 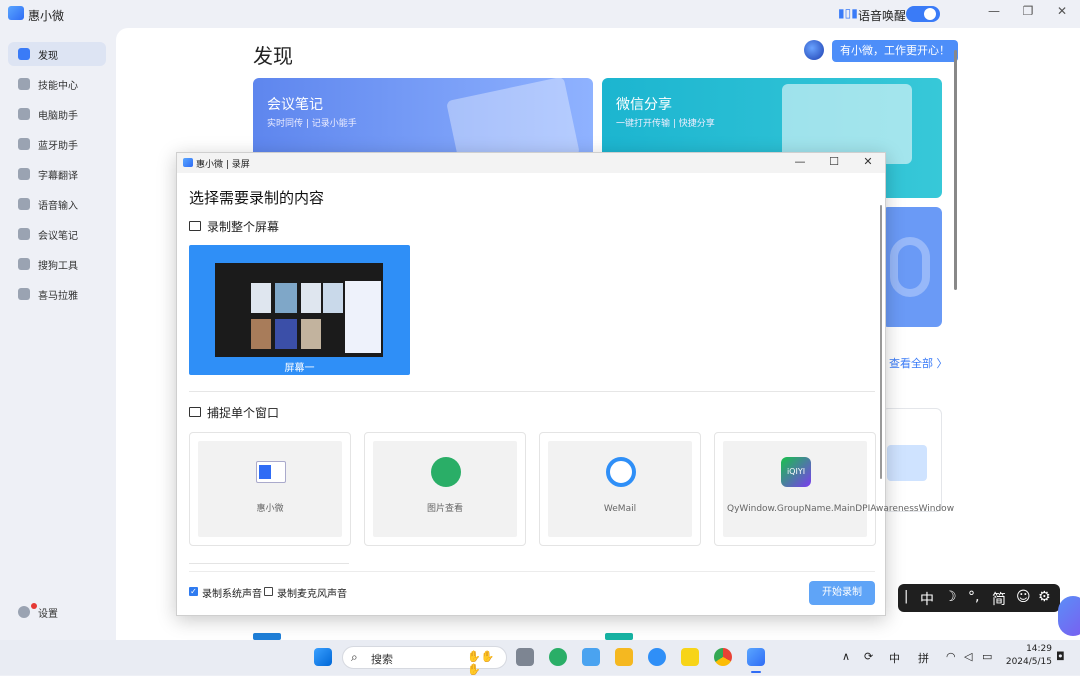 What do you see at coordinates (24, 234) in the screenshot?
I see `person-icon` at bounding box center [24, 234].